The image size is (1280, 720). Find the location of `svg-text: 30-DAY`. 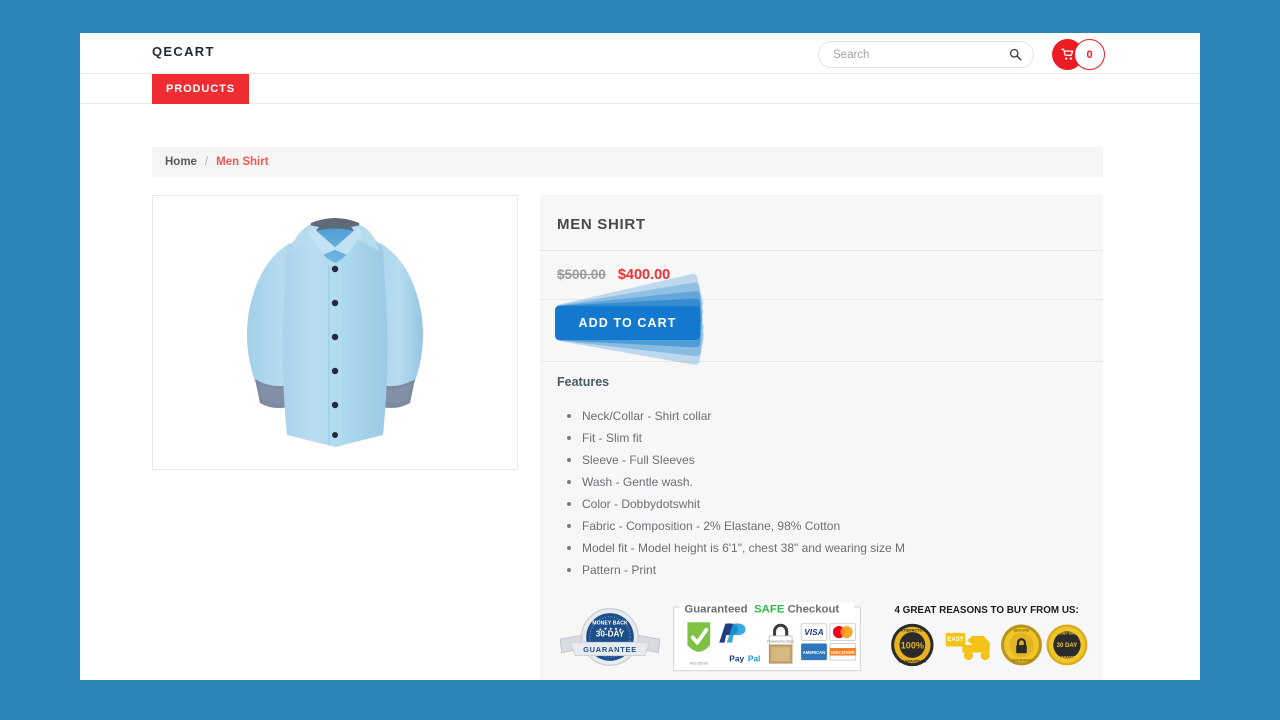

svg-text: 30-DAY is located at coordinates (610, 633).